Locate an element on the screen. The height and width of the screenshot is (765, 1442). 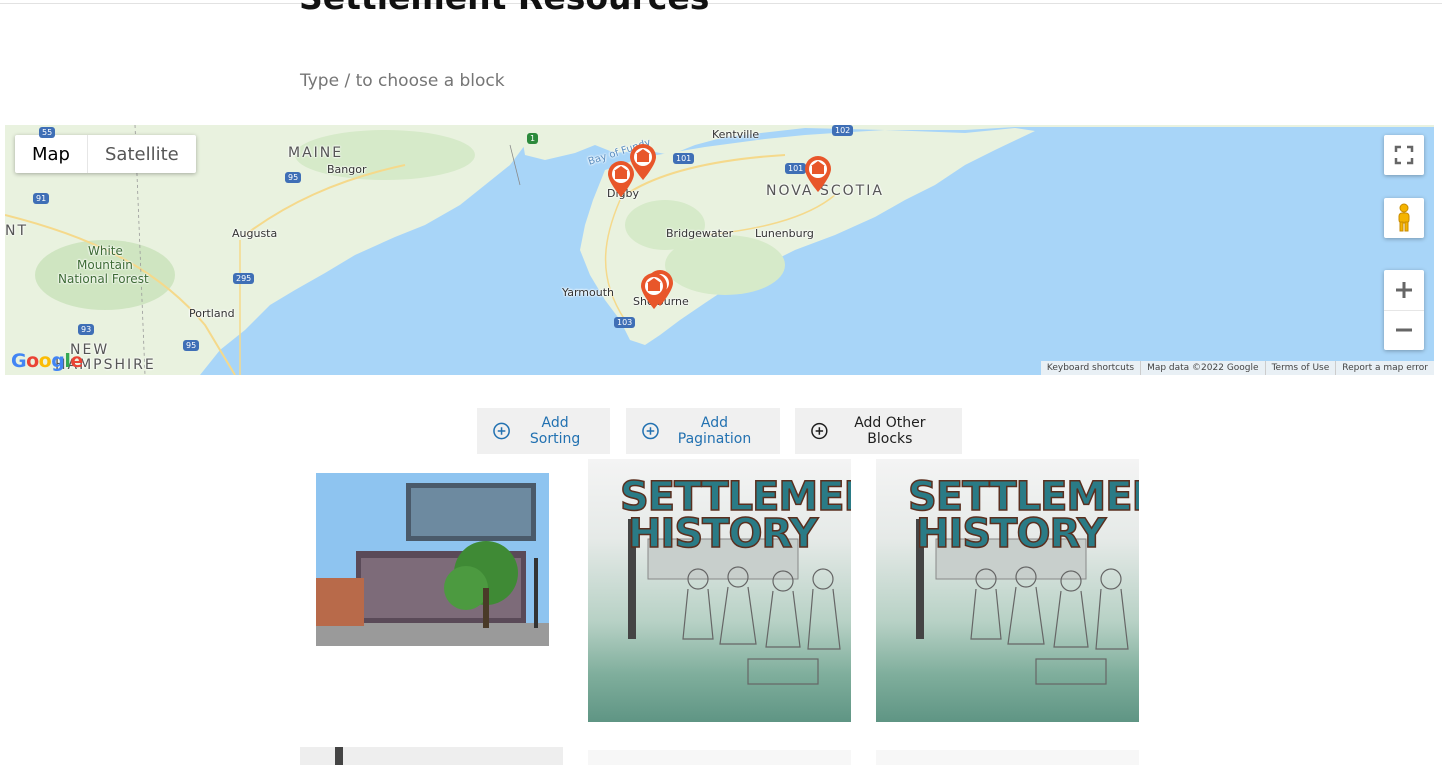
map-label-lunenburg: Lunenburg is located at coordinates (784, 233).